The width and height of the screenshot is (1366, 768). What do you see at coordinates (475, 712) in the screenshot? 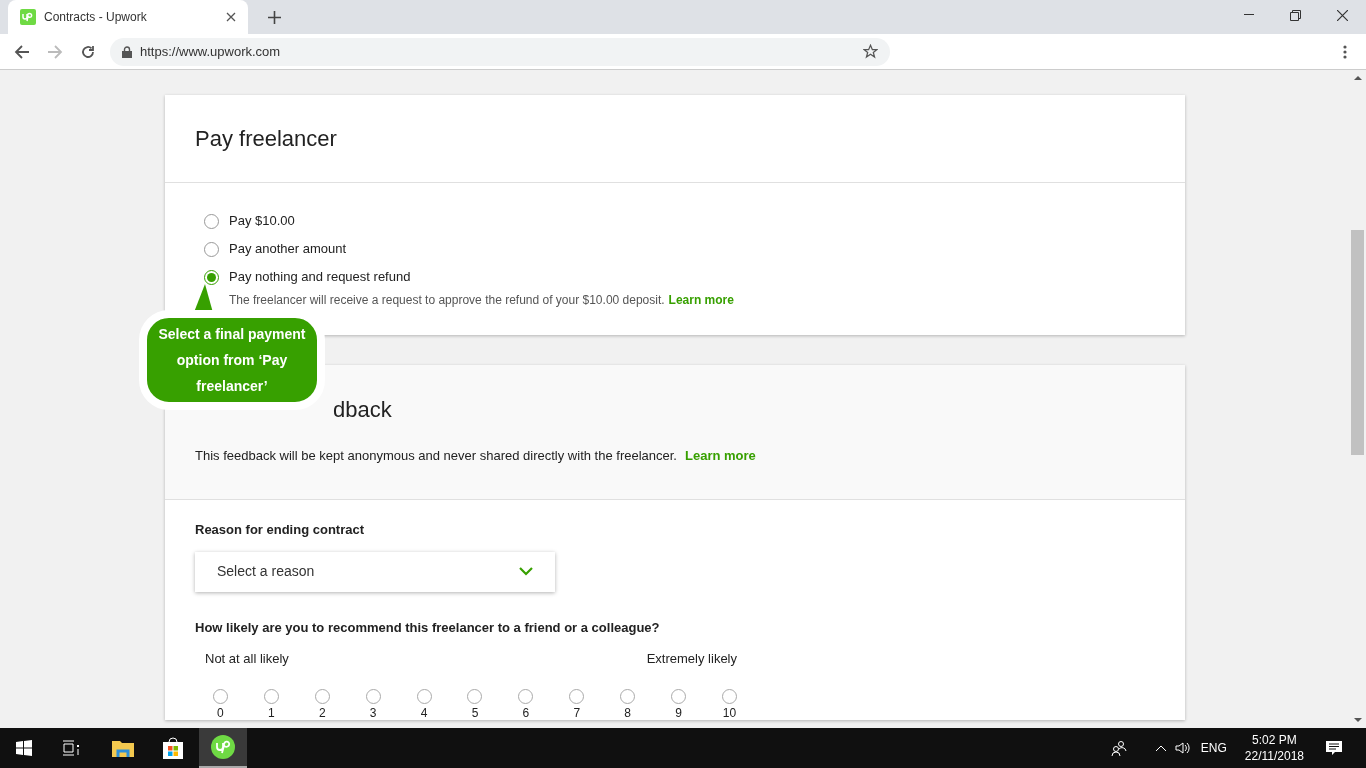
I see `scale-number: 5` at bounding box center [475, 712].